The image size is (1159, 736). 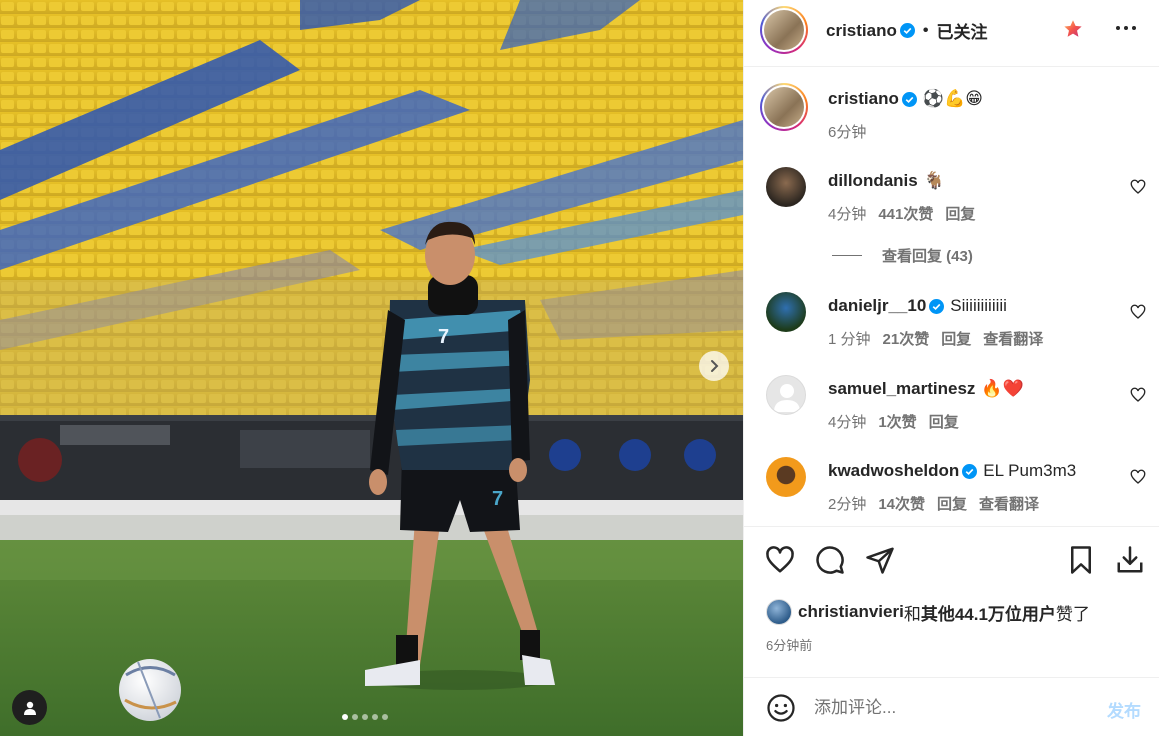 I want to click on comment-username: danieljr__10, so click(x=877, y=306).